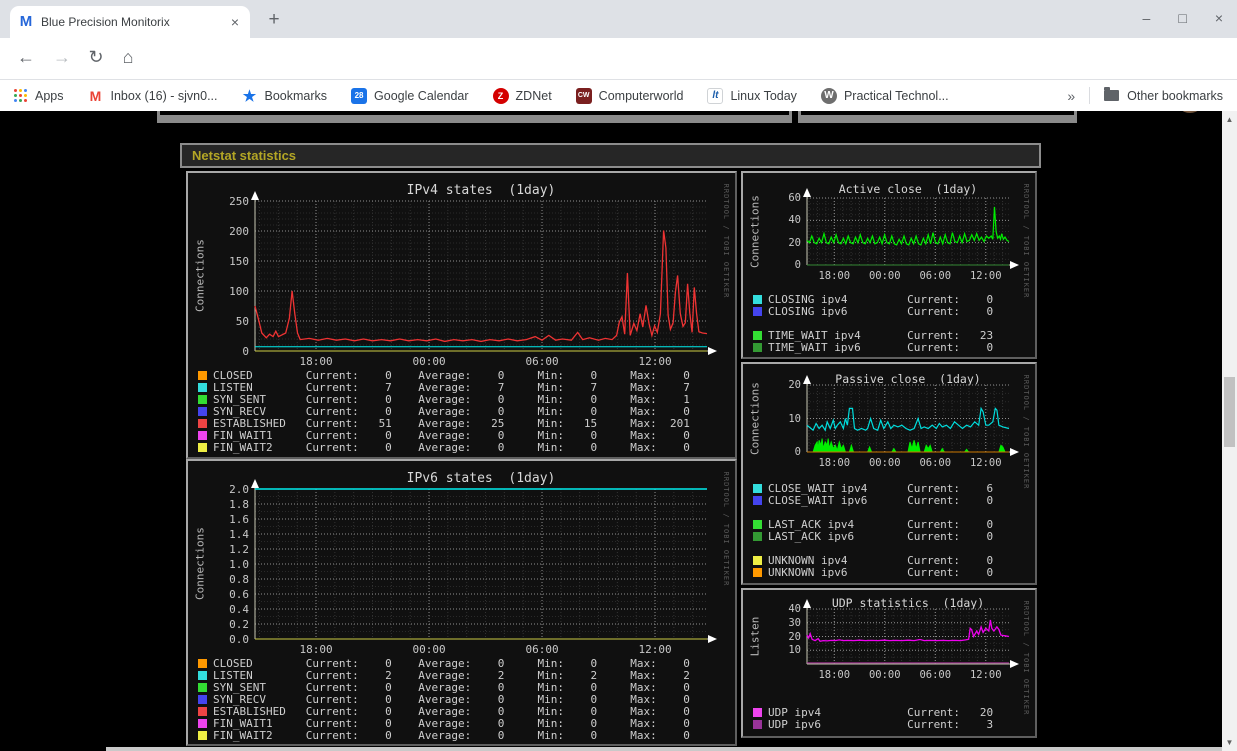  Describe the element at coordinates (873, 500) in the screenshot. I see `legend-row: CLOSE_WAIT ipv6 Current: 0` at that location.